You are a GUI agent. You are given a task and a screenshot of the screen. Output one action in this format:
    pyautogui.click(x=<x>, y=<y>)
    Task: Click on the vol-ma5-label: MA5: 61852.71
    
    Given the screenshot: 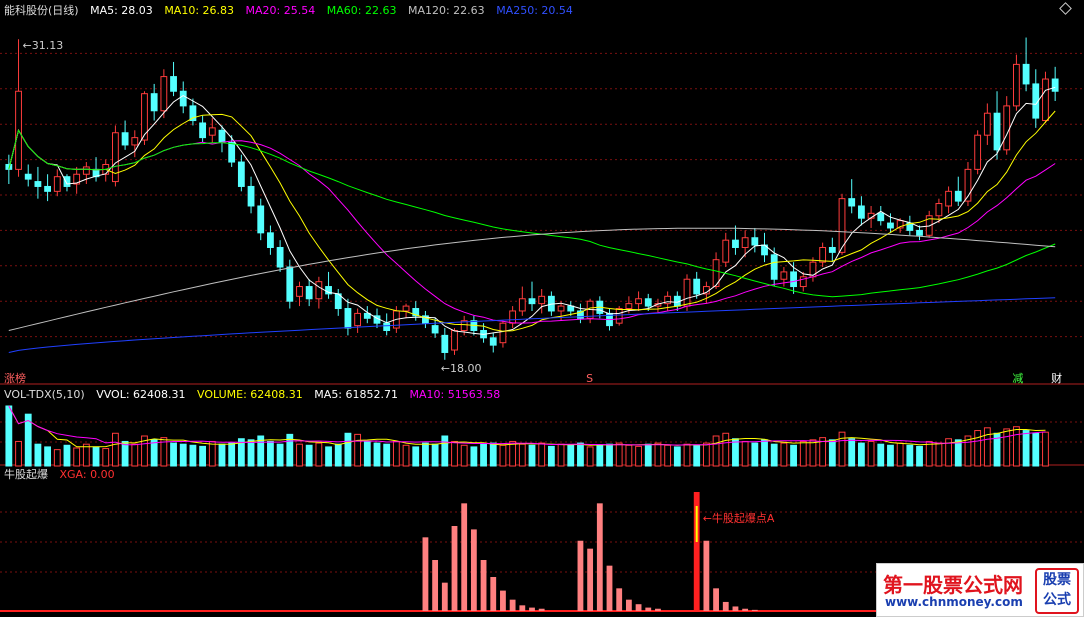 What is the action you would take?
    pyautogui.click(x=356, y=394)
    